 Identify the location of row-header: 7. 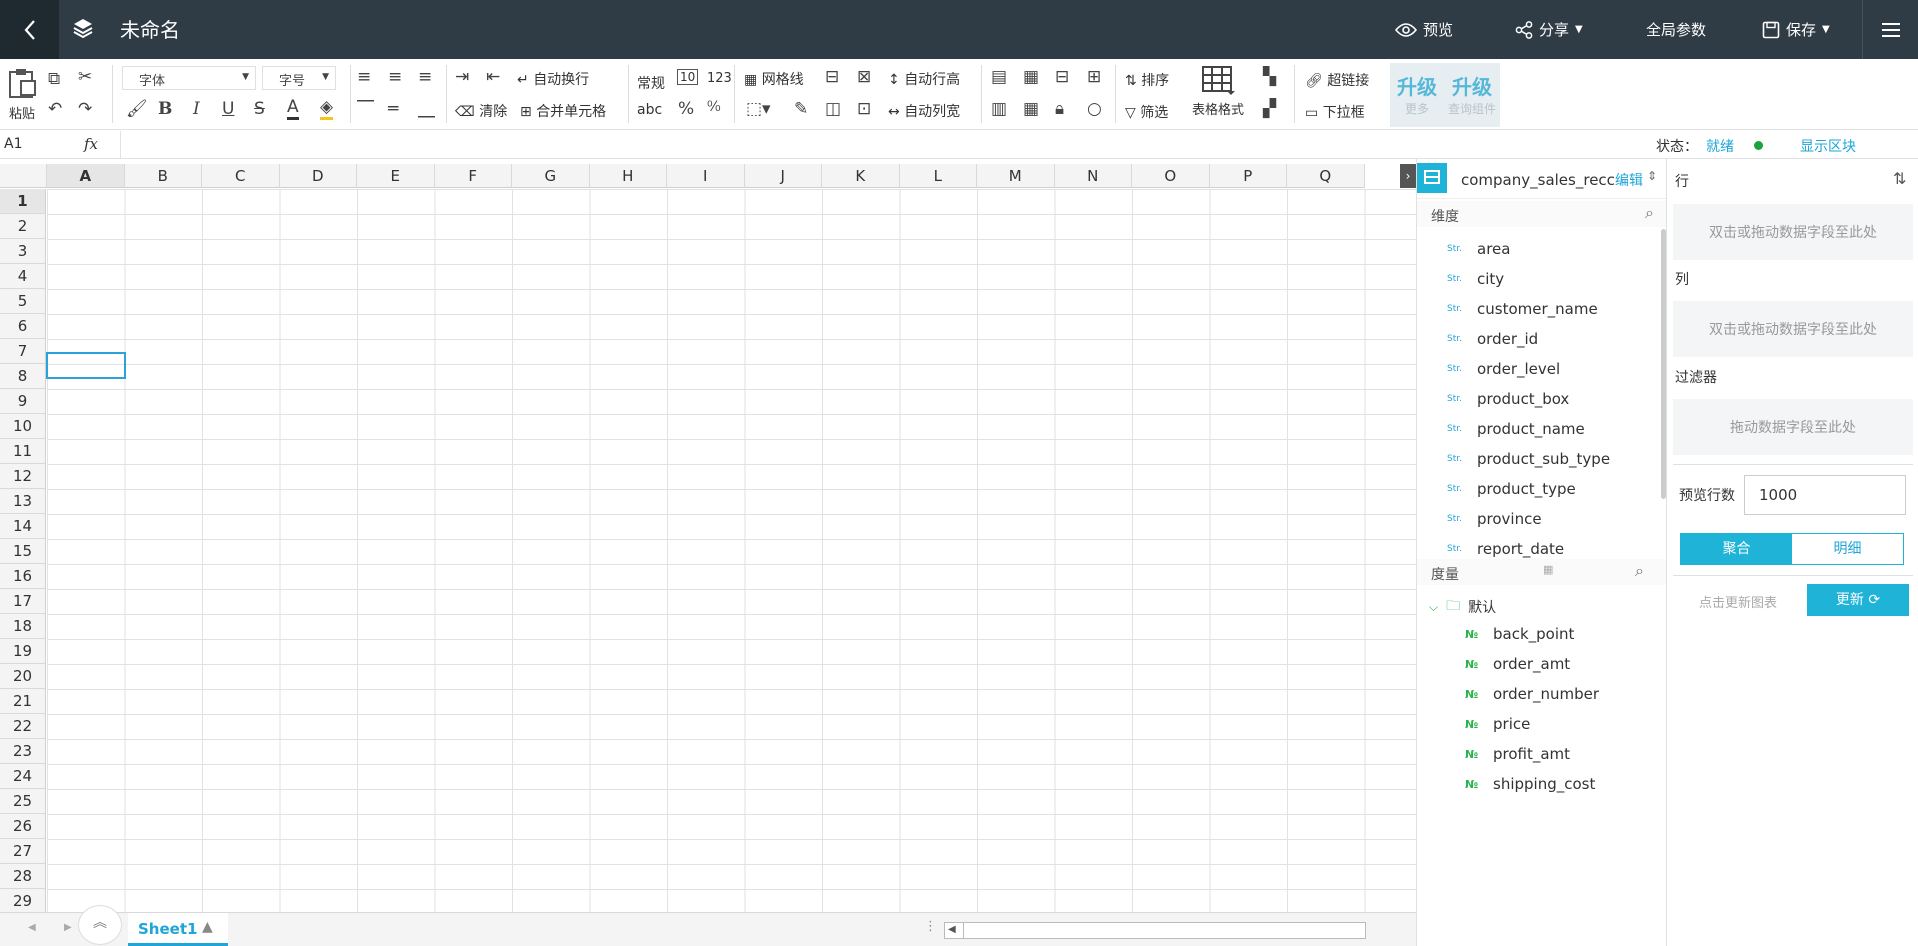
(23, 351).